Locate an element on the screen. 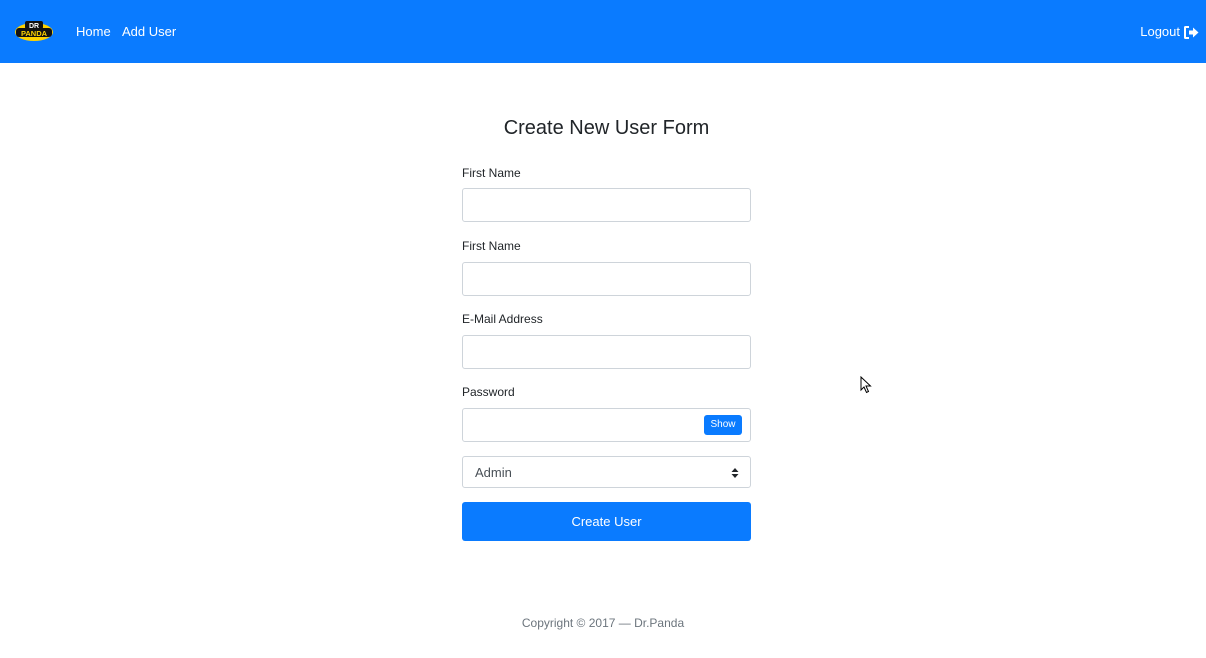 The image size is (1206, 658). nav-home-link: Home is located at coordinates (93, 32).